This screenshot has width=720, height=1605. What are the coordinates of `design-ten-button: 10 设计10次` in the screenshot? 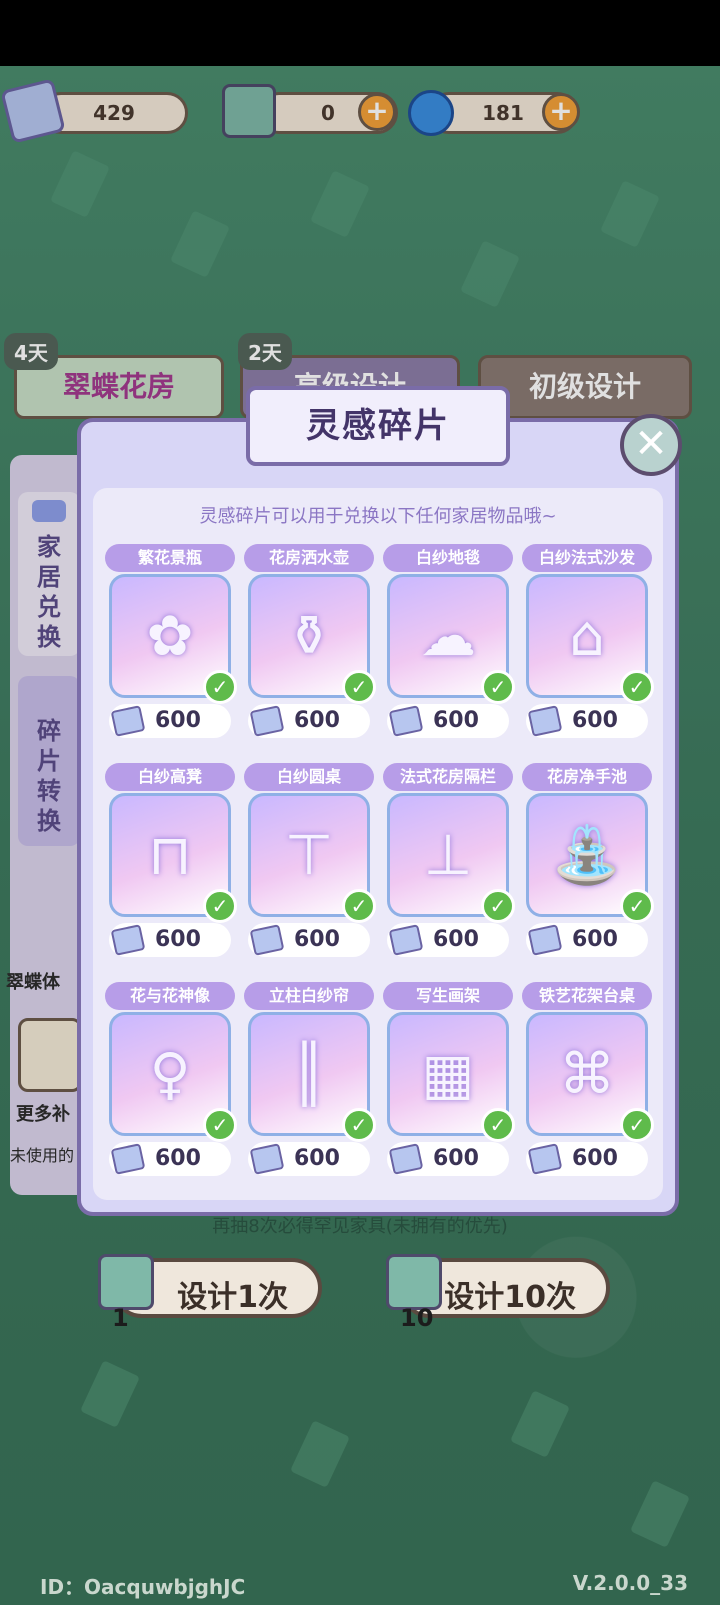 It's located at (498, 1293).